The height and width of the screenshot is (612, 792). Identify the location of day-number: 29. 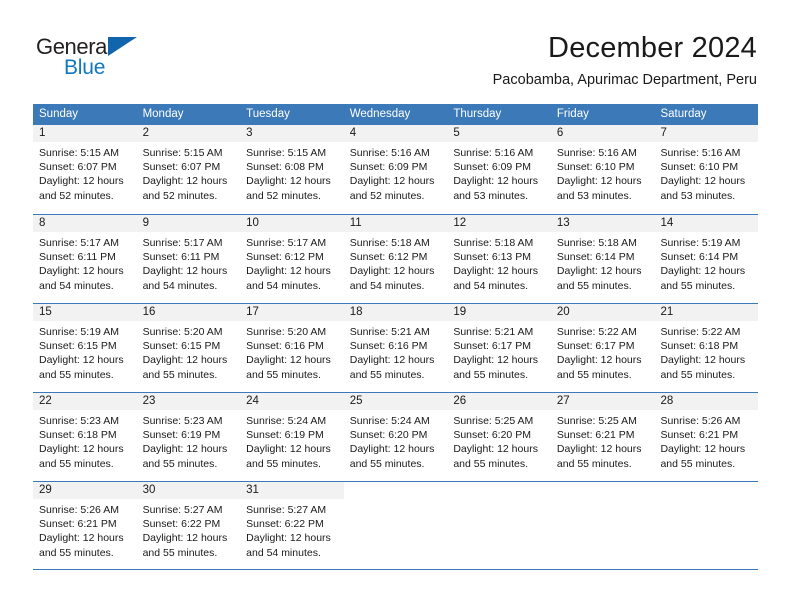
(85, 490).